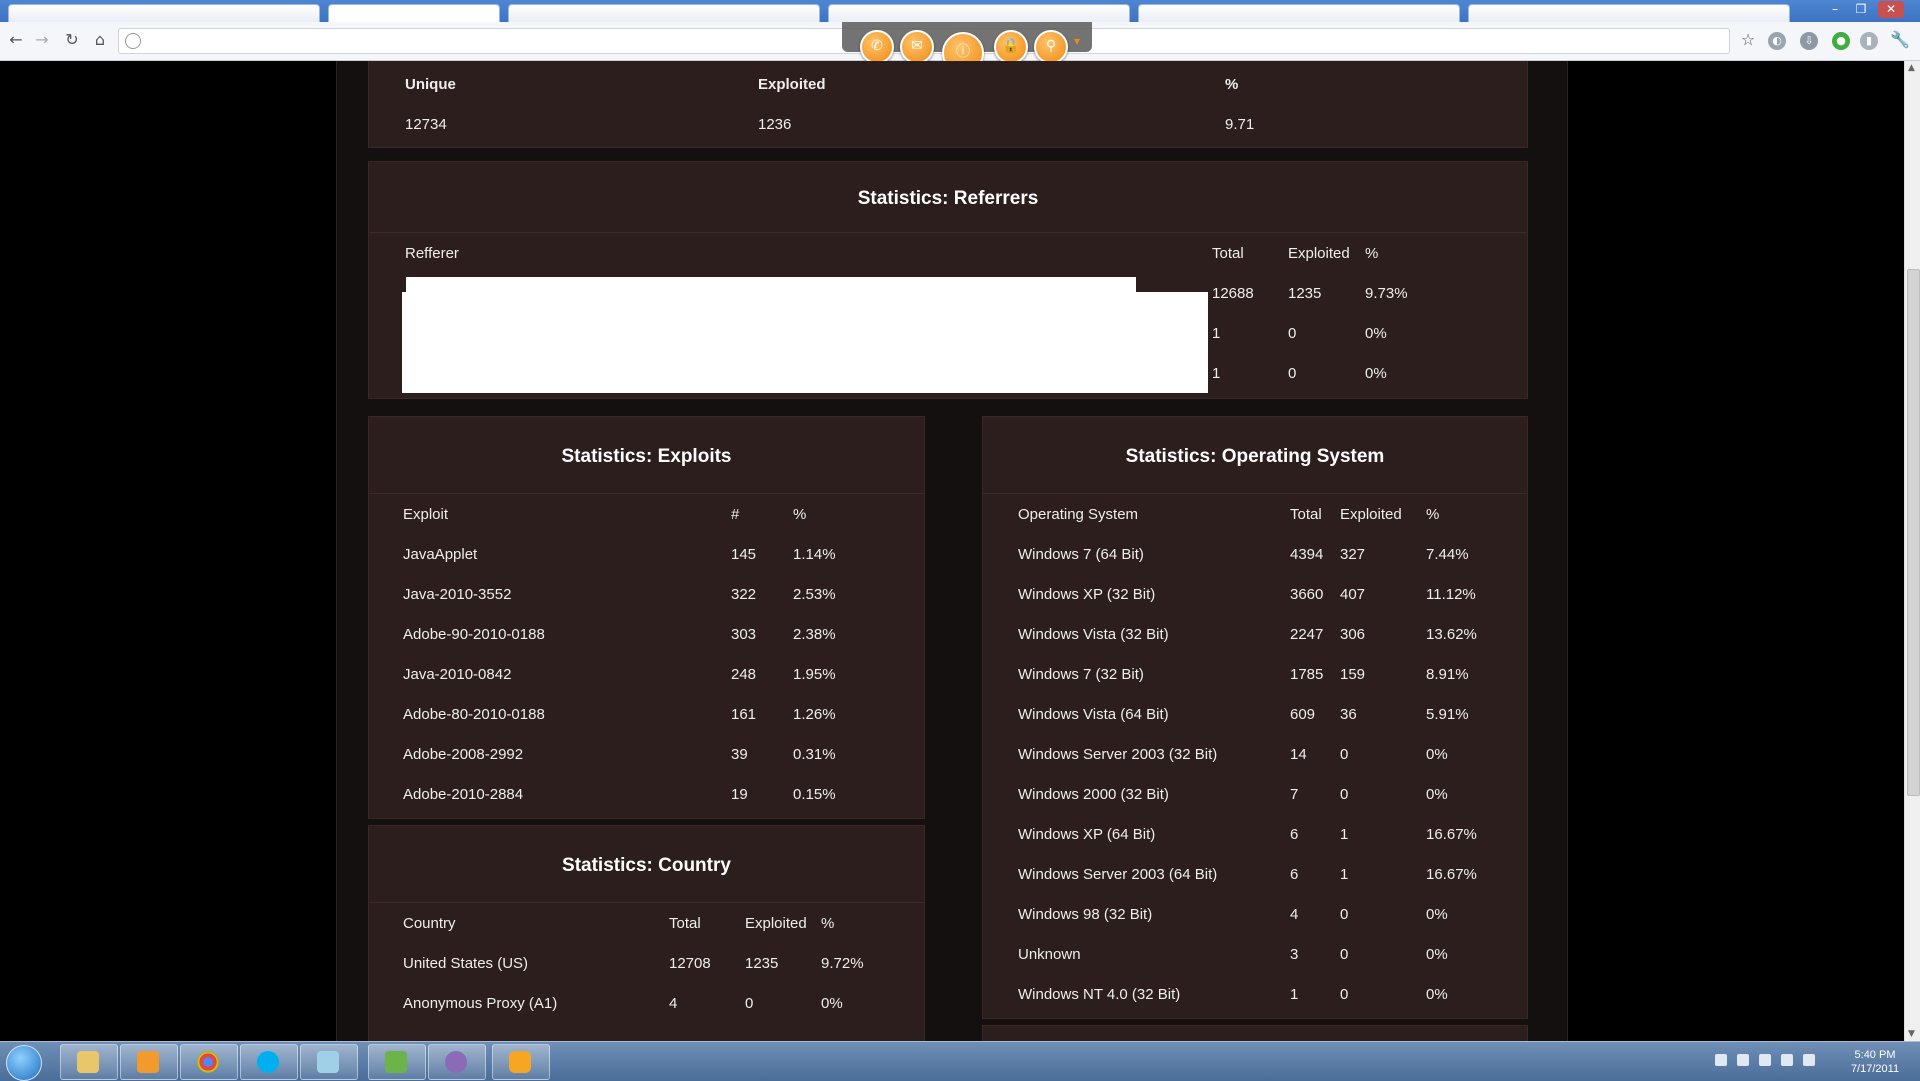 Image resolution: width=1920 pixels, height=1081 pixels. What do you see at coordinates (1861, 9) in the screenshot?
I see `restore-icon: ❐` at bounding box center [1861, 9].